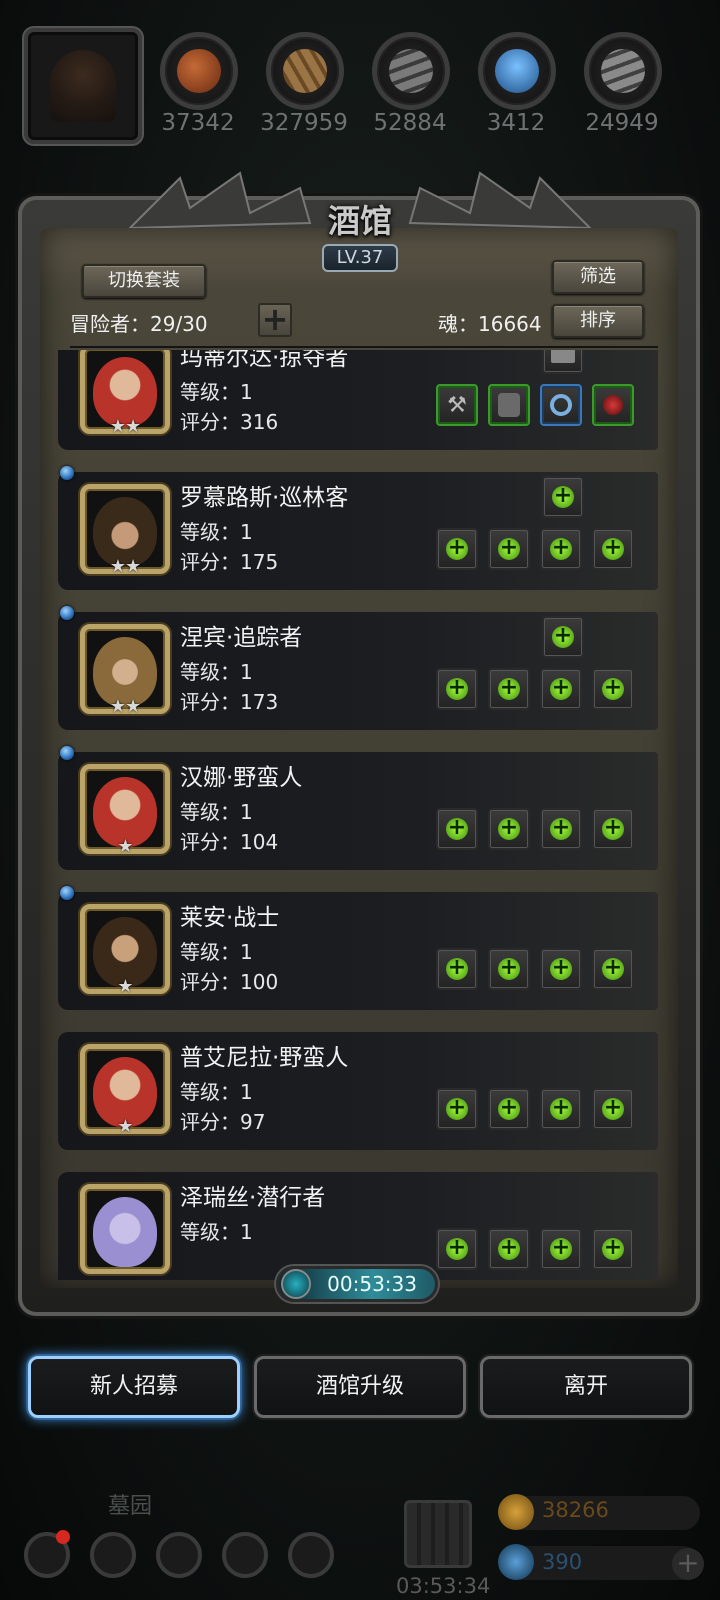  I want to click on iron-count: 52884, so click(410, 123).